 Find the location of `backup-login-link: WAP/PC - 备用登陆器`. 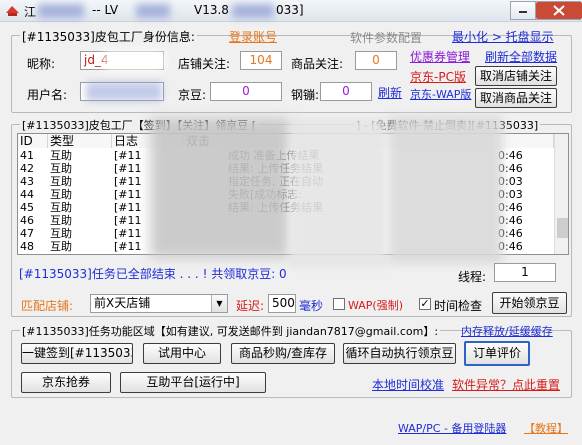

backup-login-link: WAP/PC - 备用登陆器 is located at coordinates (452, 428).